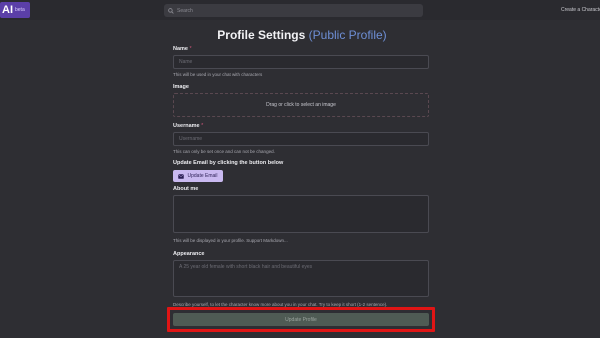  I want to click on create-character-link: Create a Characte, so click(580, 10).